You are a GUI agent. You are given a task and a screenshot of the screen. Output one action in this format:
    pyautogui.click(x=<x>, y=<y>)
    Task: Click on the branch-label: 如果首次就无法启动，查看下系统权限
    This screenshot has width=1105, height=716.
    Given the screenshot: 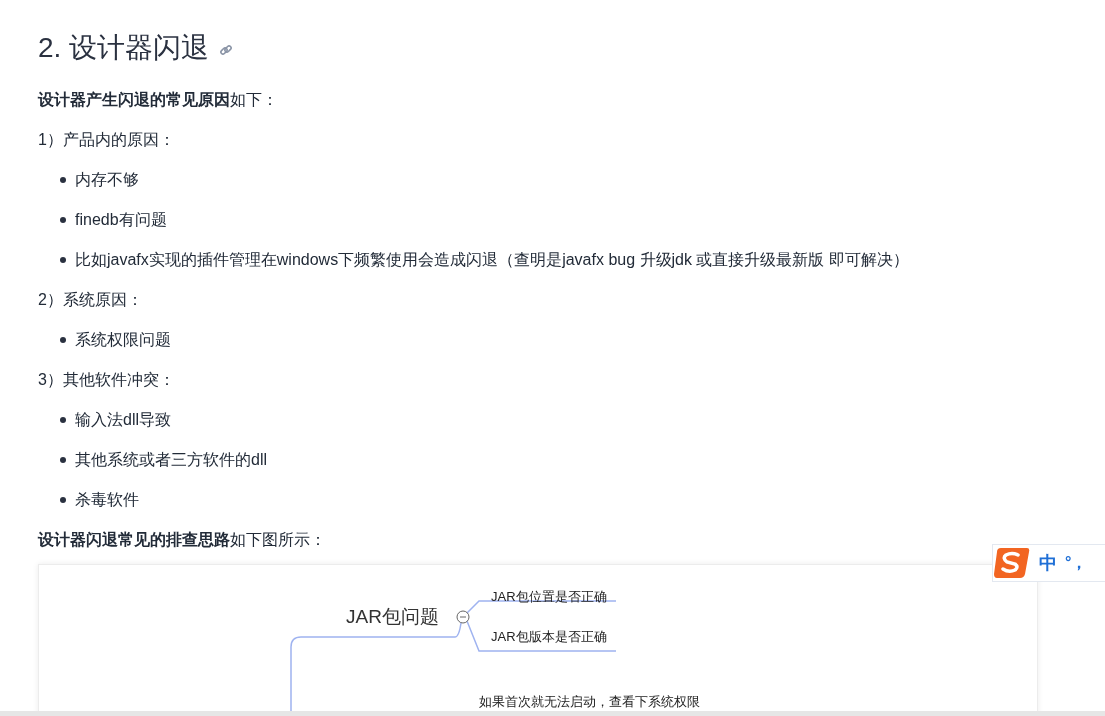 What is the action you would take?
    pyautogui.click(x=589, y=701)
    